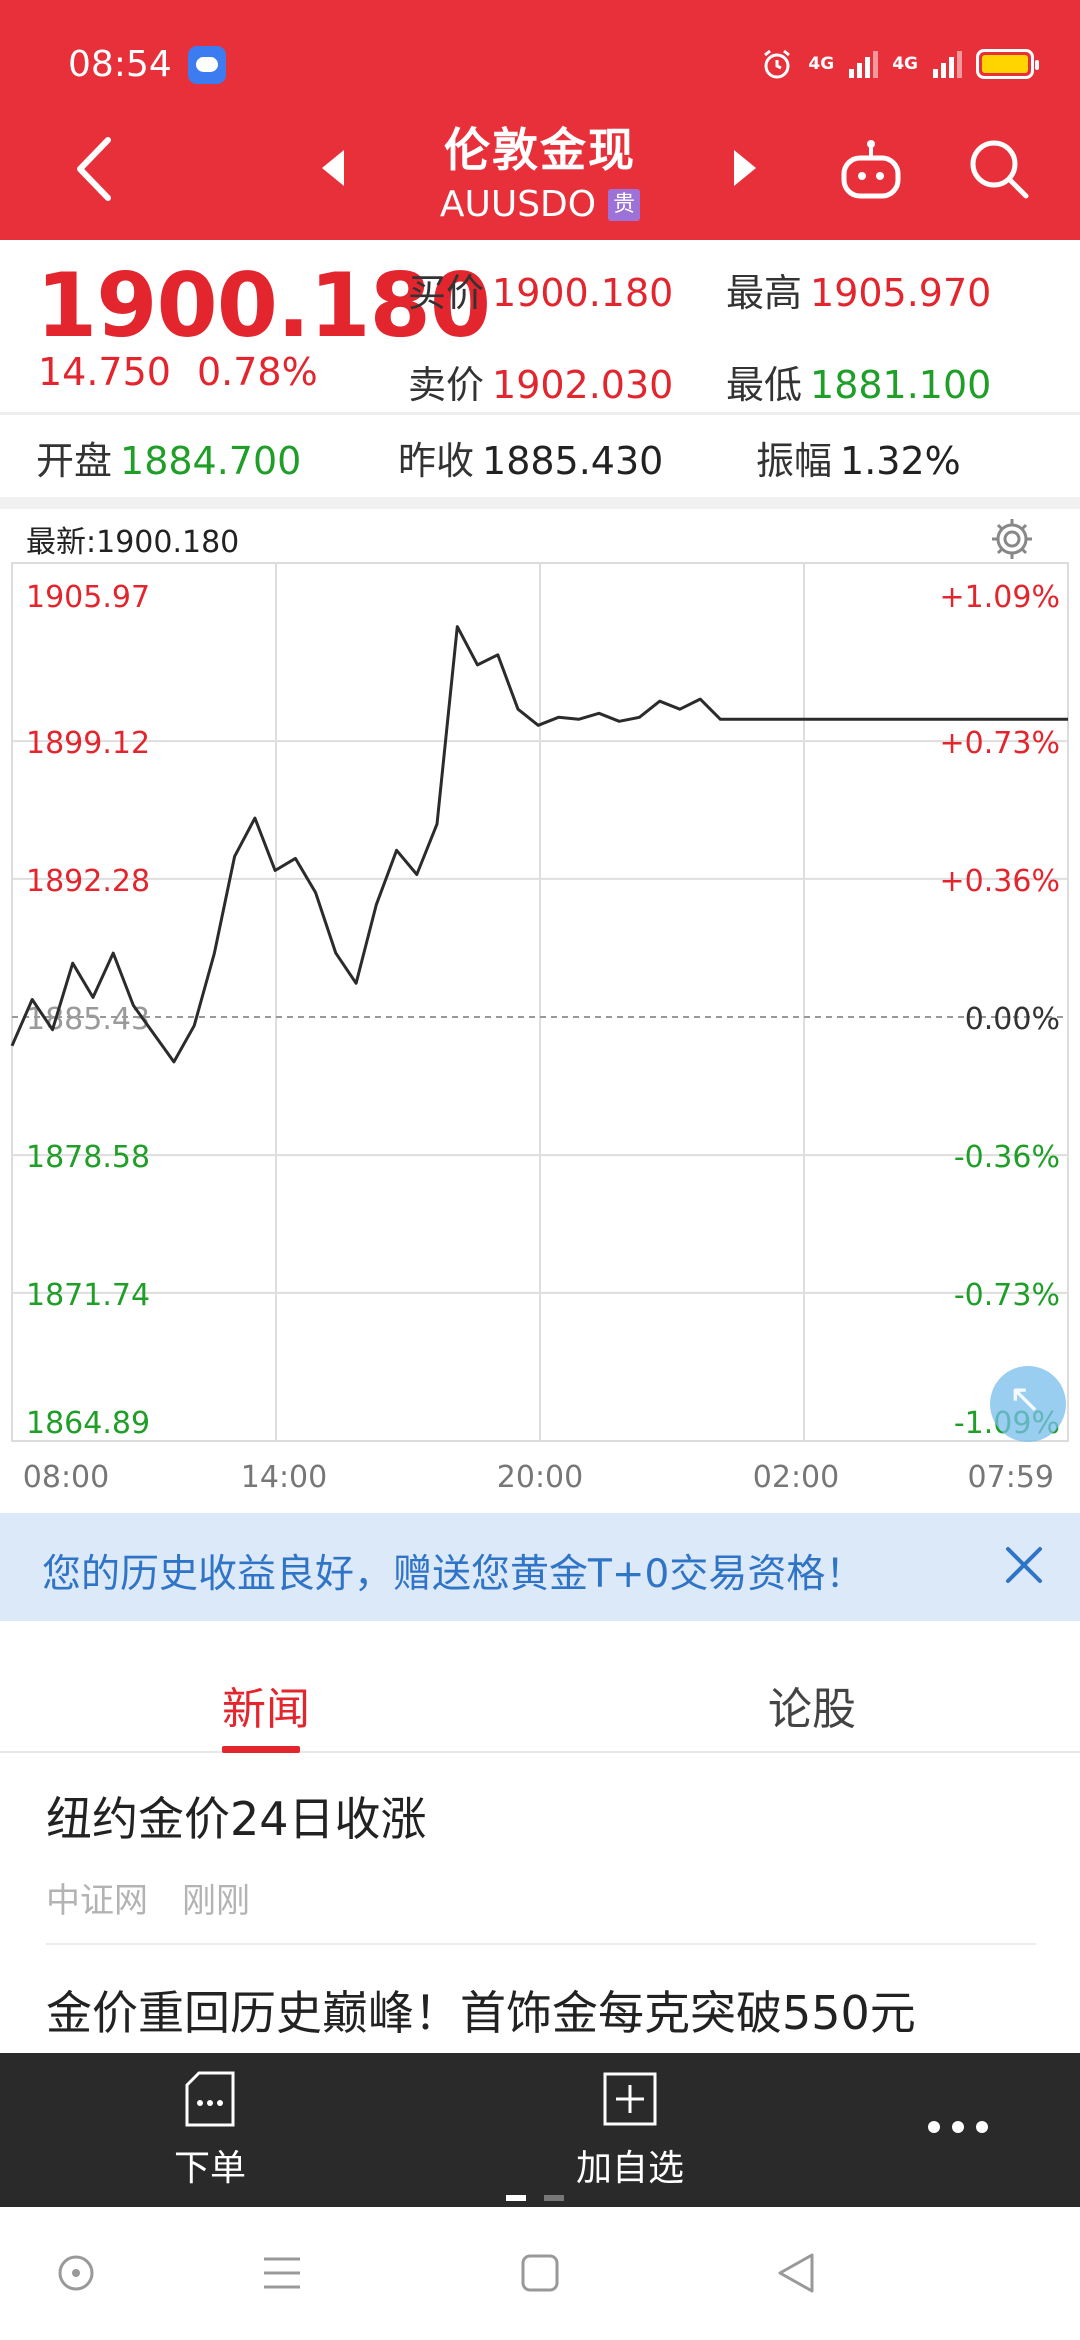 The height and width of the screenshot is (2340, 1080). I want to click on symbol-row: AUUSDO 贵, so click(540, 204).